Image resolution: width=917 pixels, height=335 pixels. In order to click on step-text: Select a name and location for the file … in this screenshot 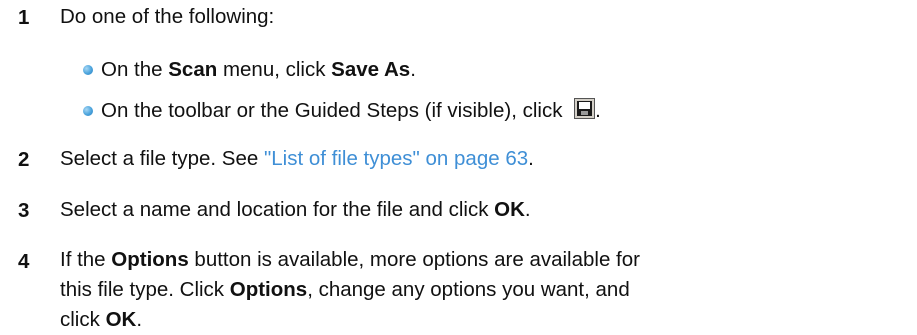, I will do `click(295, 209)`.